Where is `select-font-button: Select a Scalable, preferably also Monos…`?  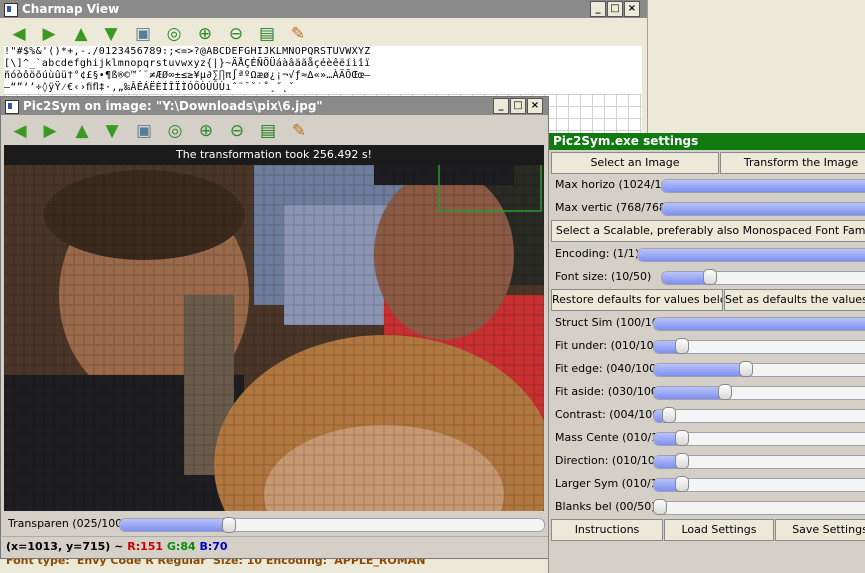 select-font-button: Select a Scalable, preferably also Monos… is located at coordinates (708, 231).